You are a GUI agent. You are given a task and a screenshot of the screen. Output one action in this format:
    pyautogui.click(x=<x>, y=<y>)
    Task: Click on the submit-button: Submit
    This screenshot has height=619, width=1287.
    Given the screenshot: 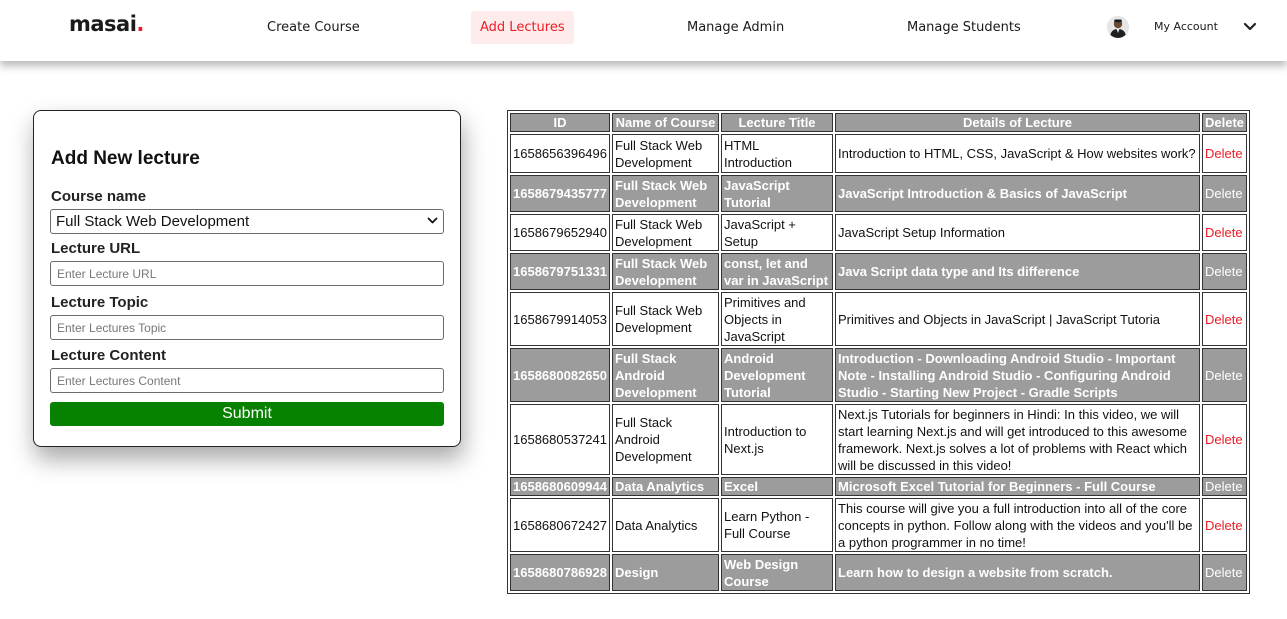 What is the action you would take?
    pyautogui.click(x=247, y=414)
    